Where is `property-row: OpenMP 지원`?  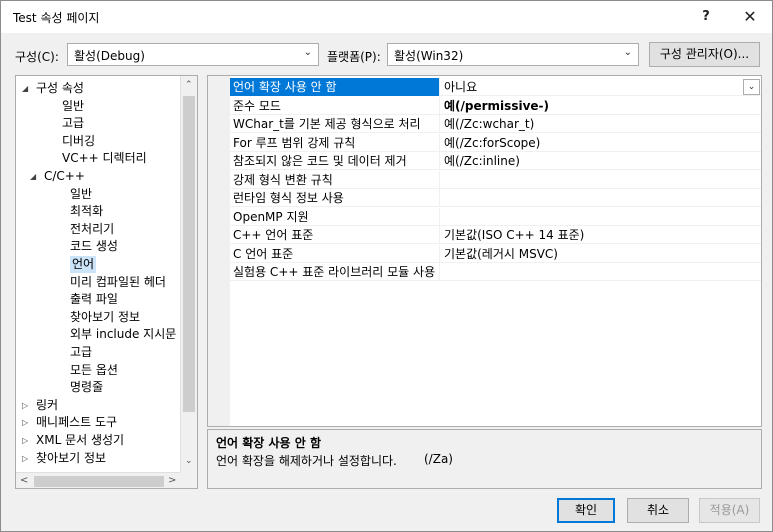 property-row: OpenMP 지원 is located at coordinates (495, 216).